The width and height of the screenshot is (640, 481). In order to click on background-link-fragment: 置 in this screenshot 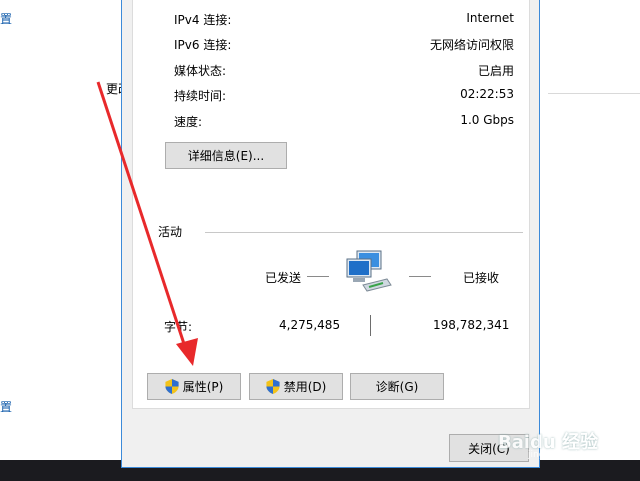, I will do `click(6, 18)`.